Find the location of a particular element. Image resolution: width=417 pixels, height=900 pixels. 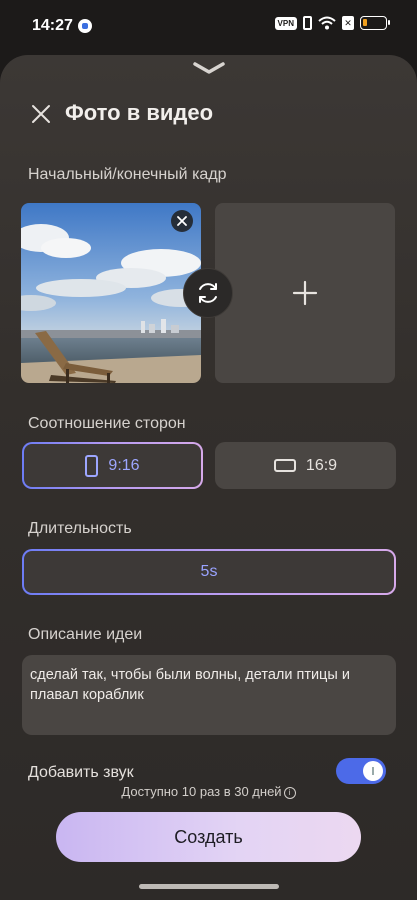

remove-photo-button is located at coordinates (182, 221).